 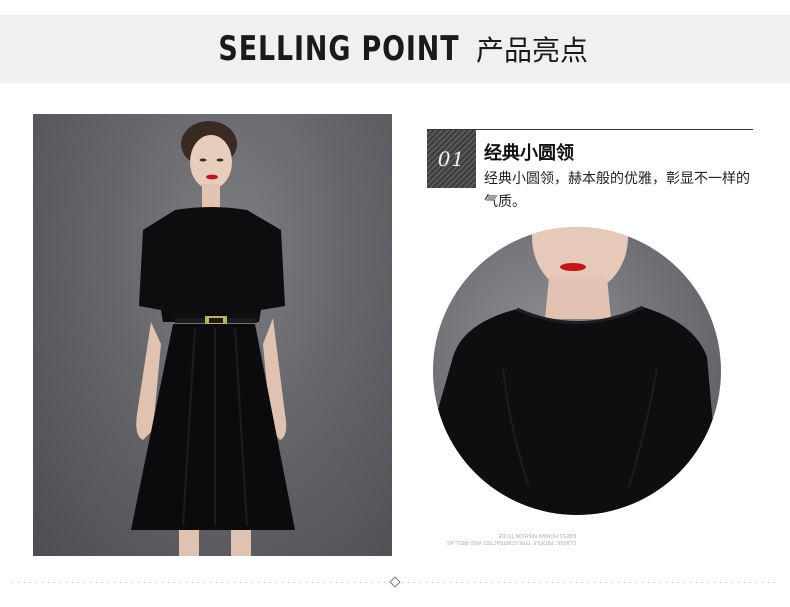 I want to click on header-band: SELLING POINT 产品亮点, so click(x=395, y=49).